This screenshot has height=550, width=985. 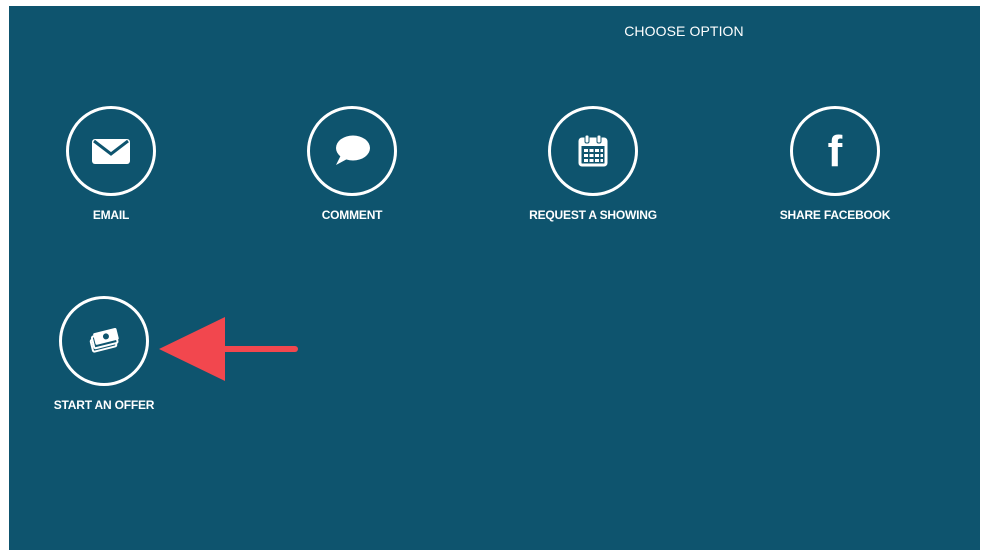 I want to click on share-facebook-label: SHARE FACEBOOK, so click(x=835, y=215).